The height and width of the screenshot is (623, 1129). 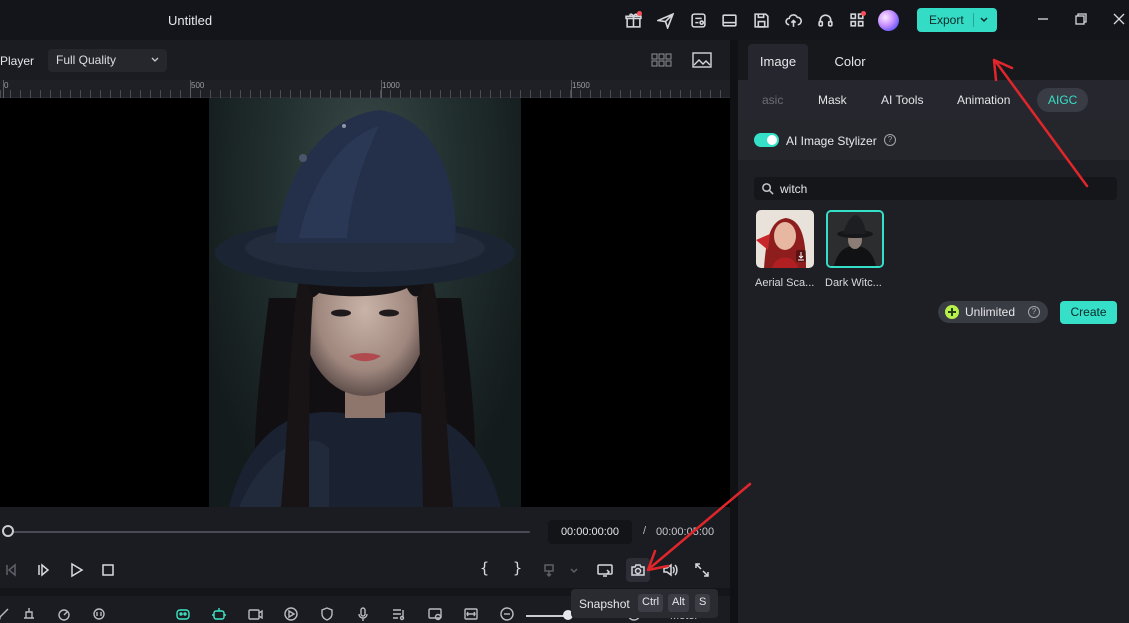 What do you see at coordinates (400, 614) in the screenshot?
I see `music-list-icon` at bounding box center [400, 614].